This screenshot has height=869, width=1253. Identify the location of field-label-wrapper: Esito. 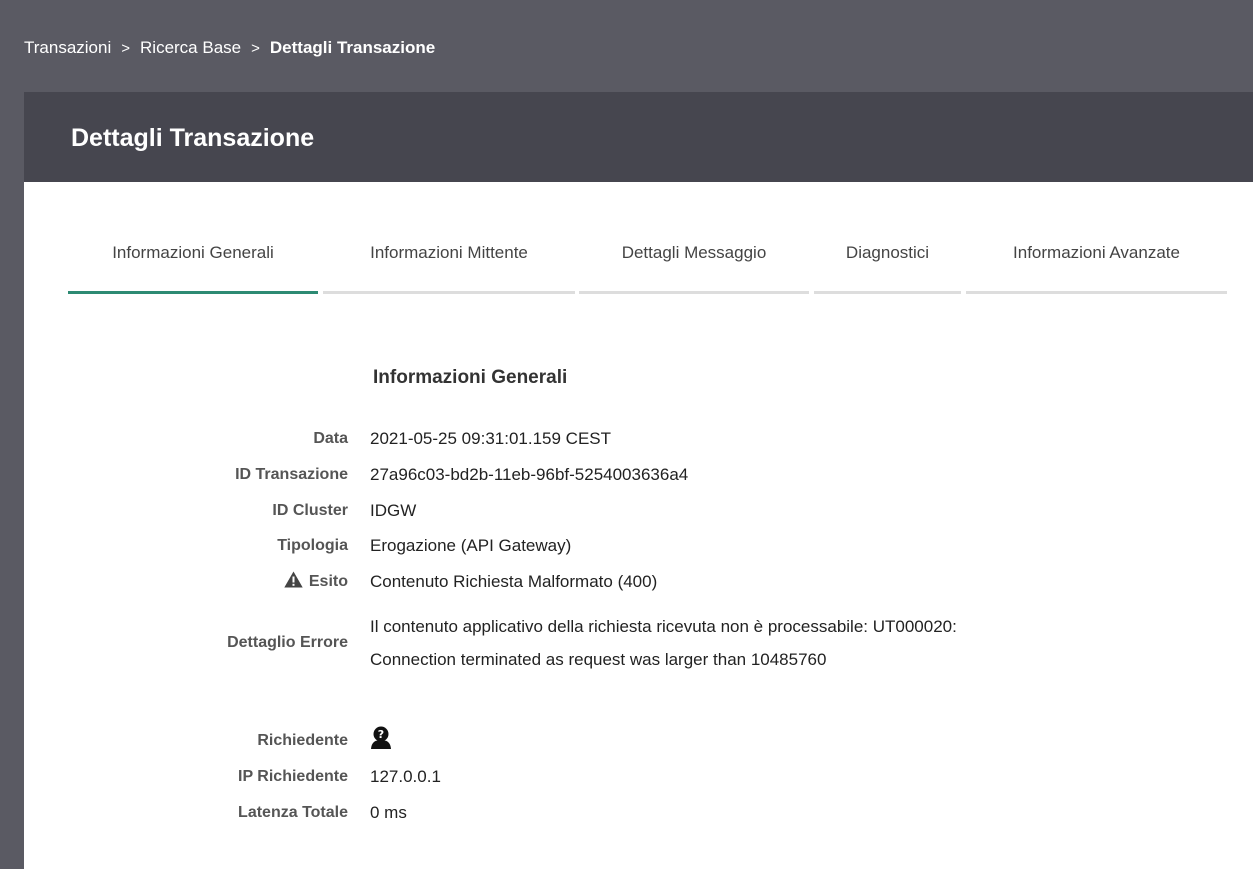
(316, 582).